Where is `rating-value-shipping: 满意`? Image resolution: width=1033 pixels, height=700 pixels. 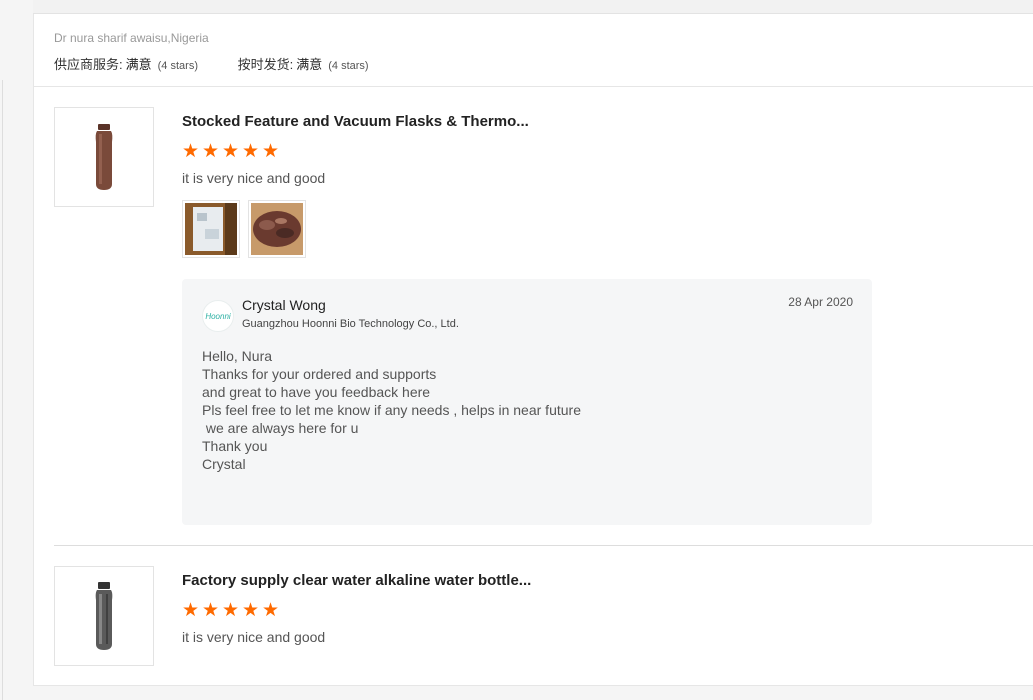 rating-value-shipping: 满意 is located at coordinates (309, 64).